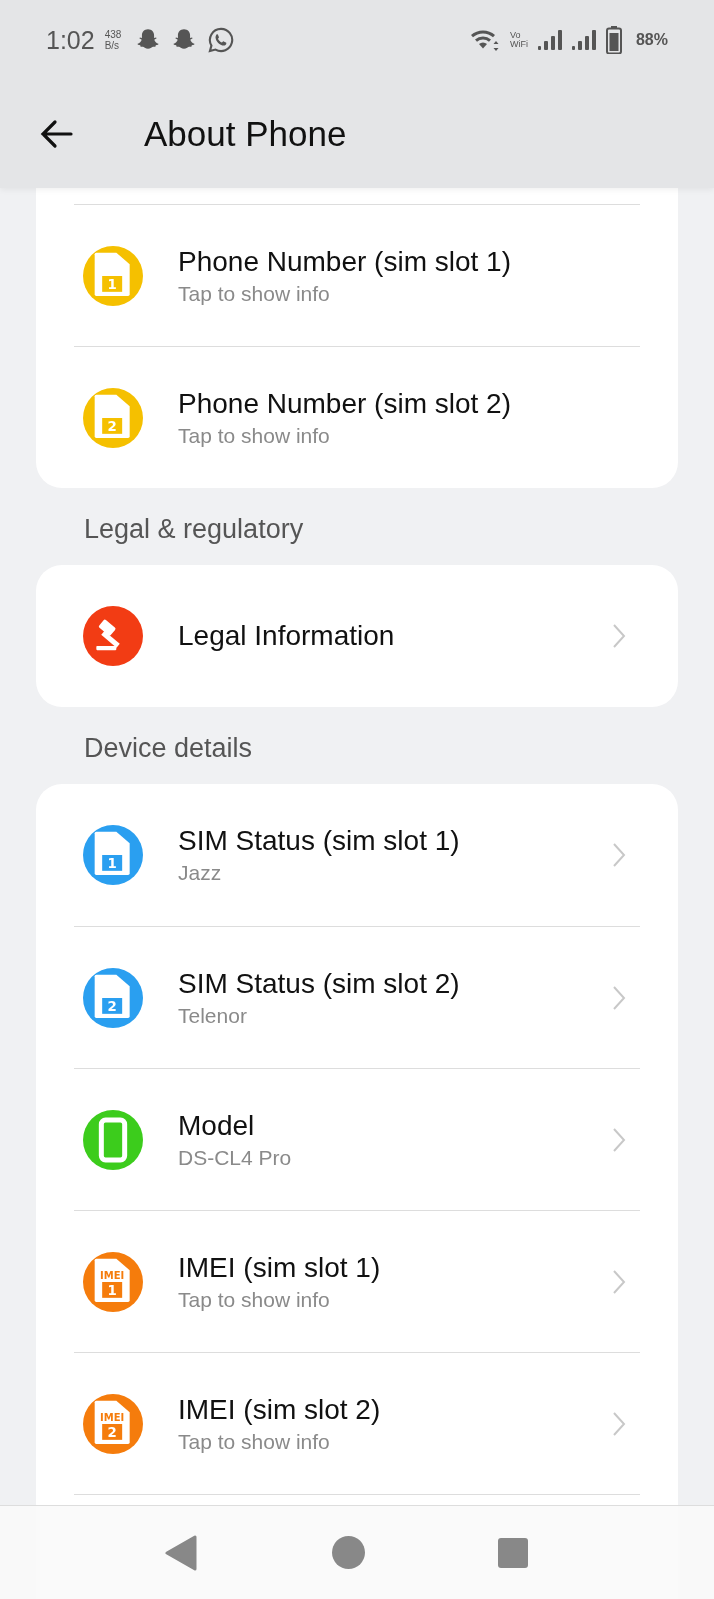  What do you see at coordinates (200, 873) in the screenshot?
I see `row-subtitle: Jazz` at bounding box center [200, 873].